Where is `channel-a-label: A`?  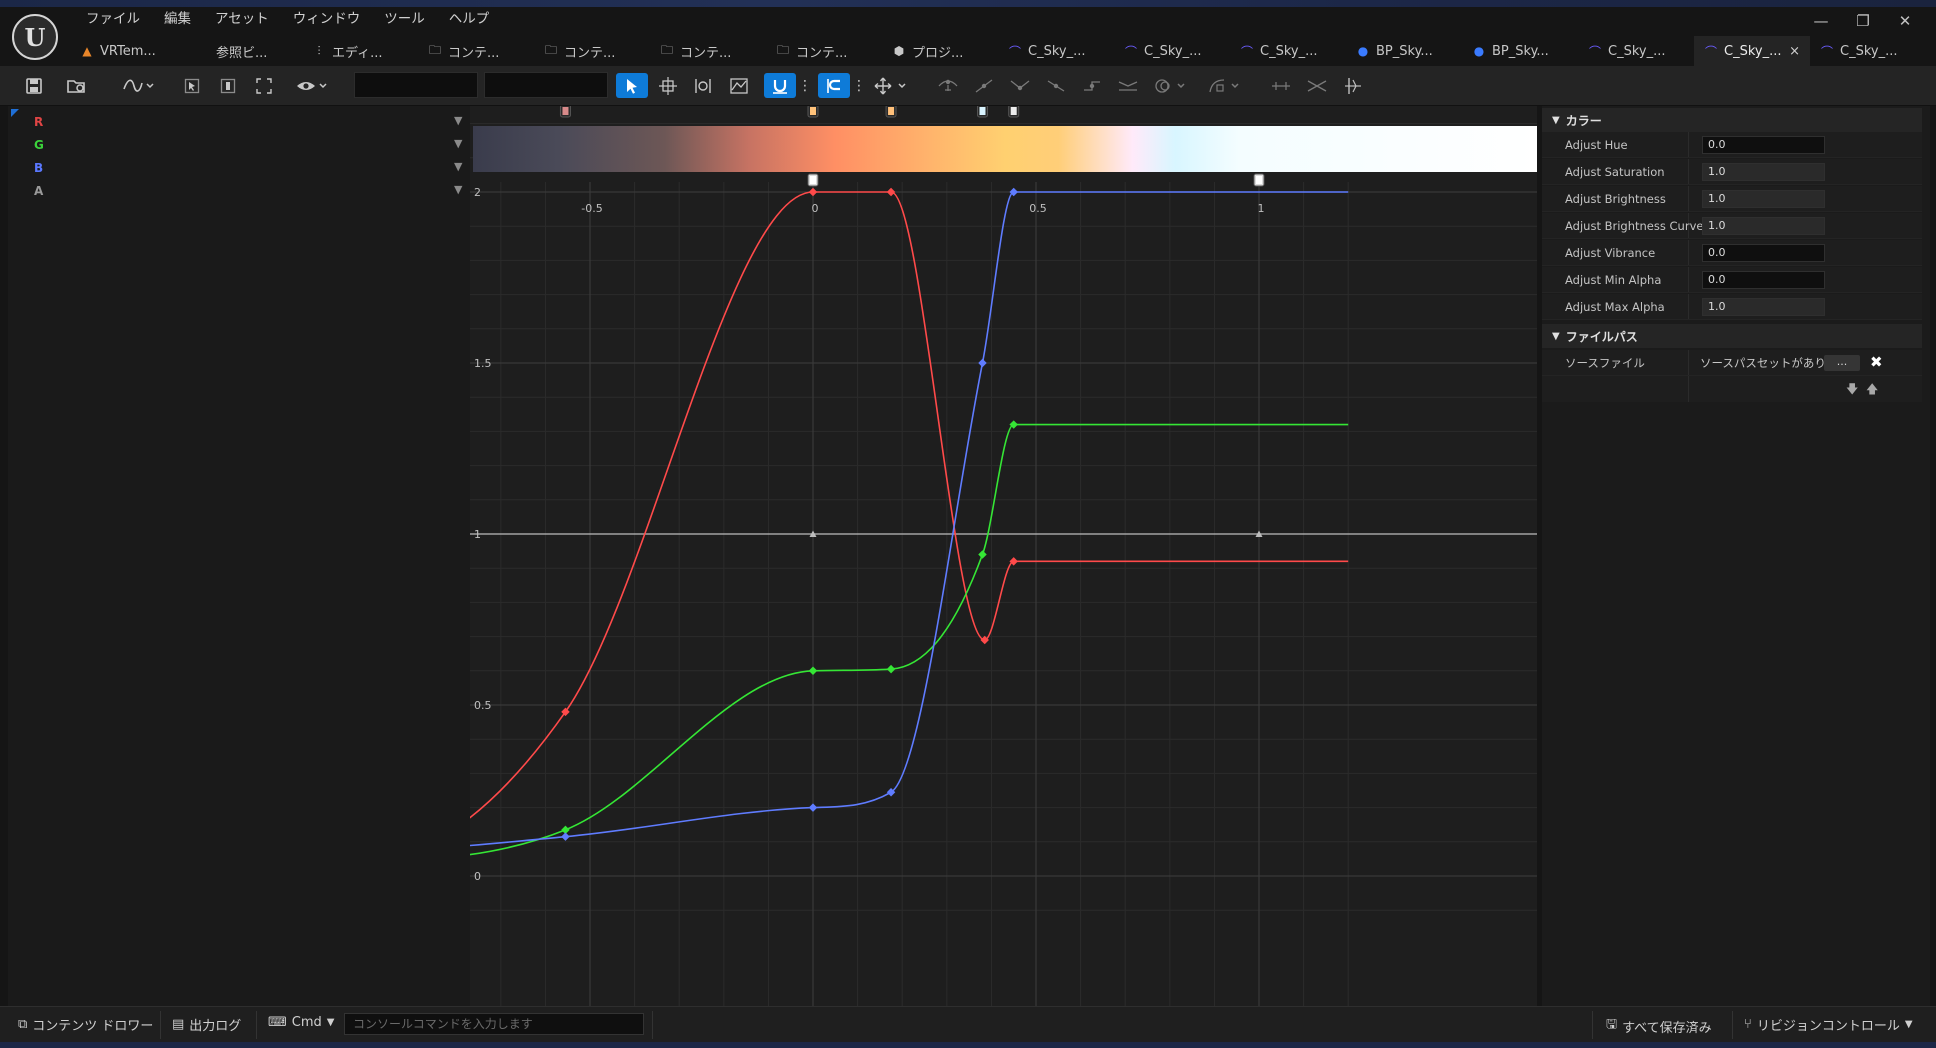 channel-a-label: A is located at coordinates (38, 191).